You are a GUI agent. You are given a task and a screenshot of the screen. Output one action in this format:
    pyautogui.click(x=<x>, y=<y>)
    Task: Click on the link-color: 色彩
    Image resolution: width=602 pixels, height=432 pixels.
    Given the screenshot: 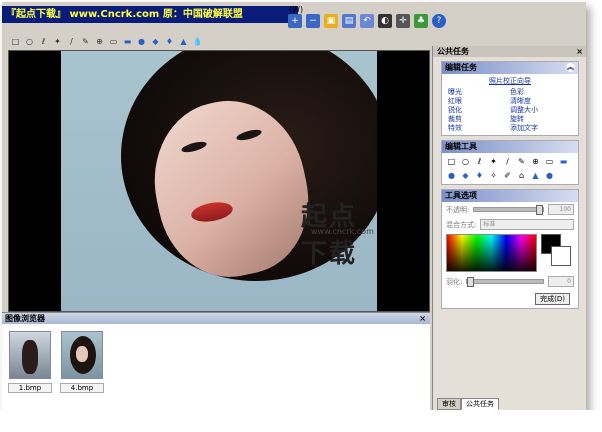 What is the action you would take?
    pyautogui.click(x=541, y=92)
    